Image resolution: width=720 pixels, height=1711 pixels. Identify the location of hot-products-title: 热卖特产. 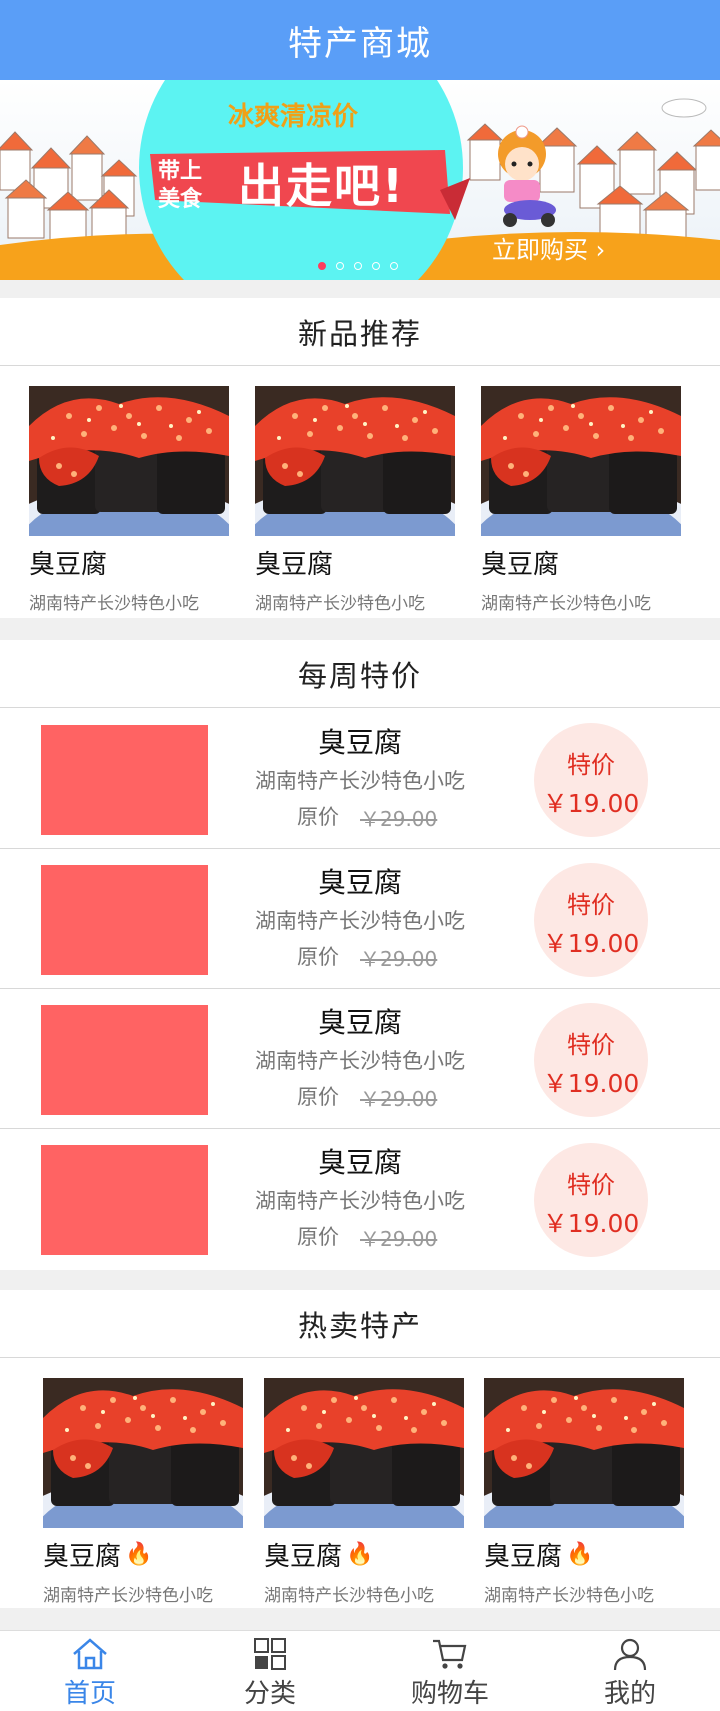
(360, 1324).